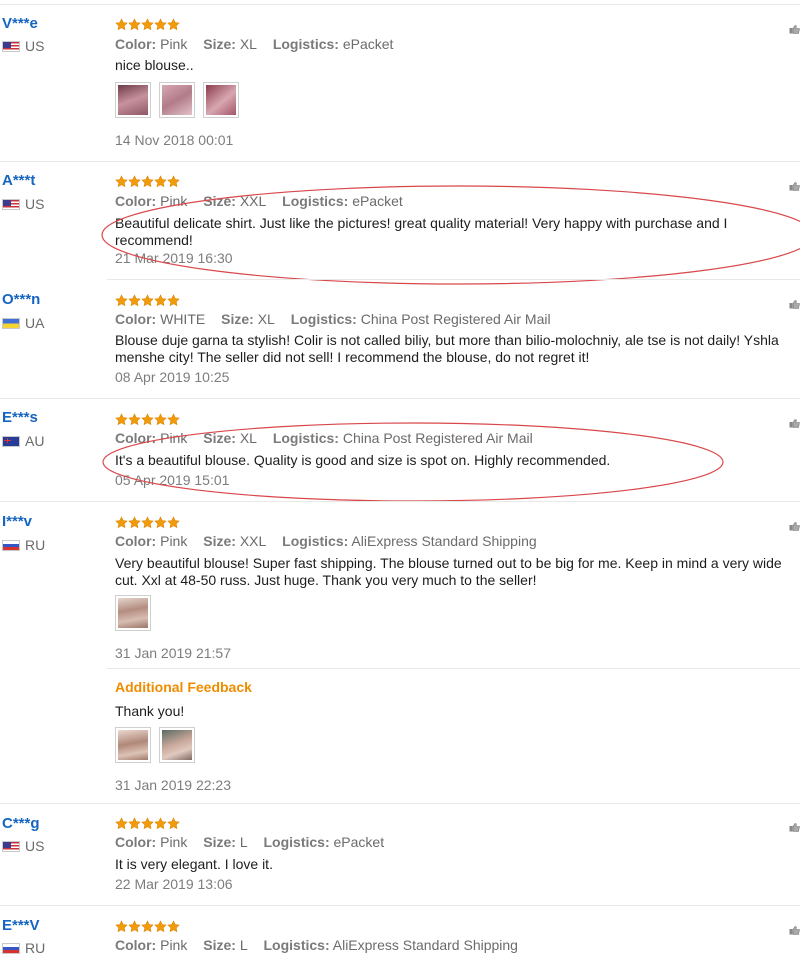  Describe the element at coordinates (18, 180) in the screenshot. I see `reviewer-name: A***t` at that location.